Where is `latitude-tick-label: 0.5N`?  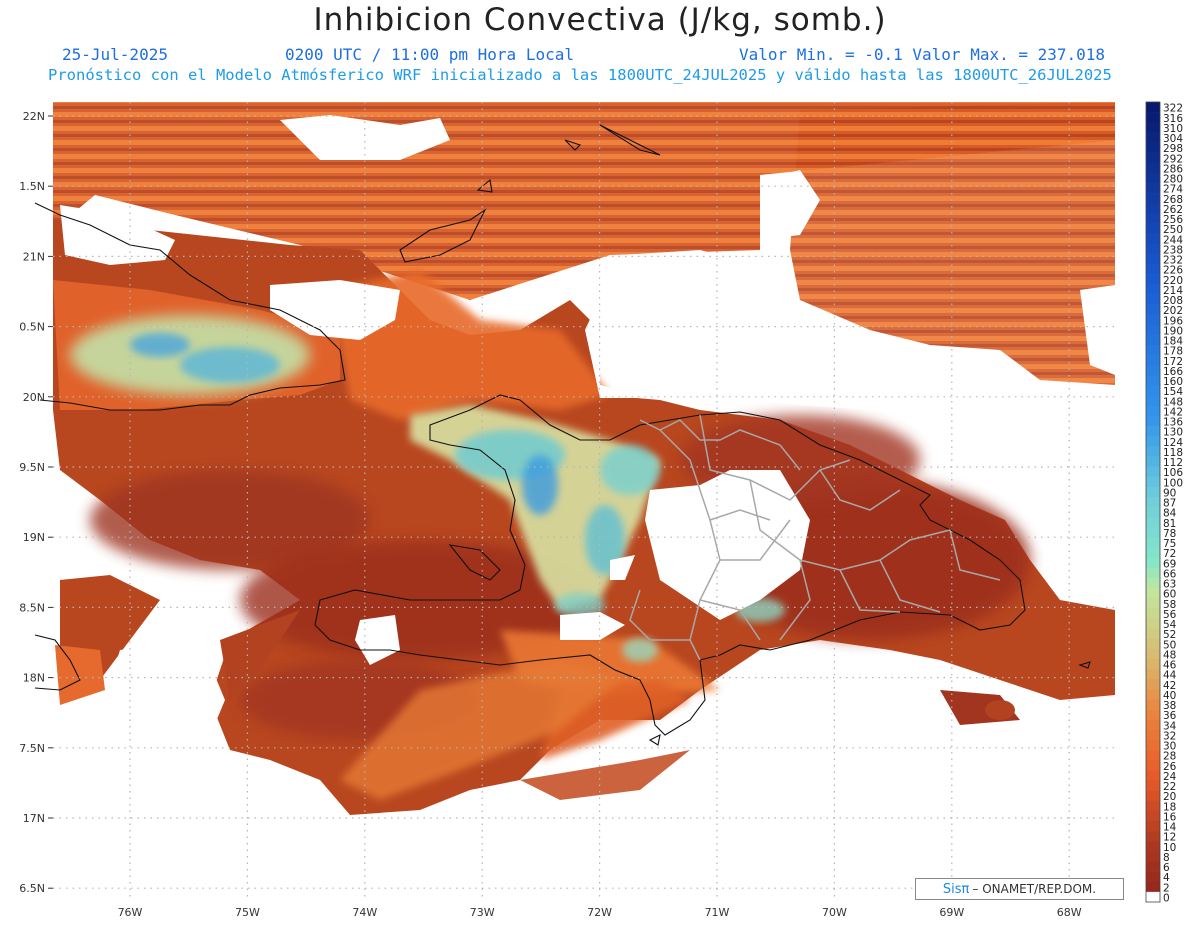
latitude-tick-label: 0.5N is located at coordinates (32, 327).